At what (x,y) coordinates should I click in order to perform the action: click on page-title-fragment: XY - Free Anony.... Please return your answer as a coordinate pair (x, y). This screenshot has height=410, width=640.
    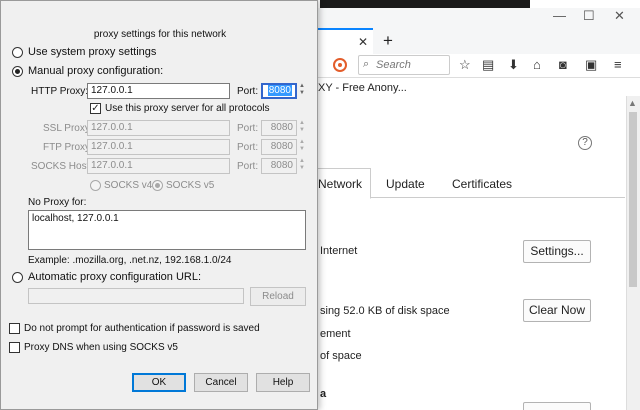
    Looking at the image, I should click on (362, 88).